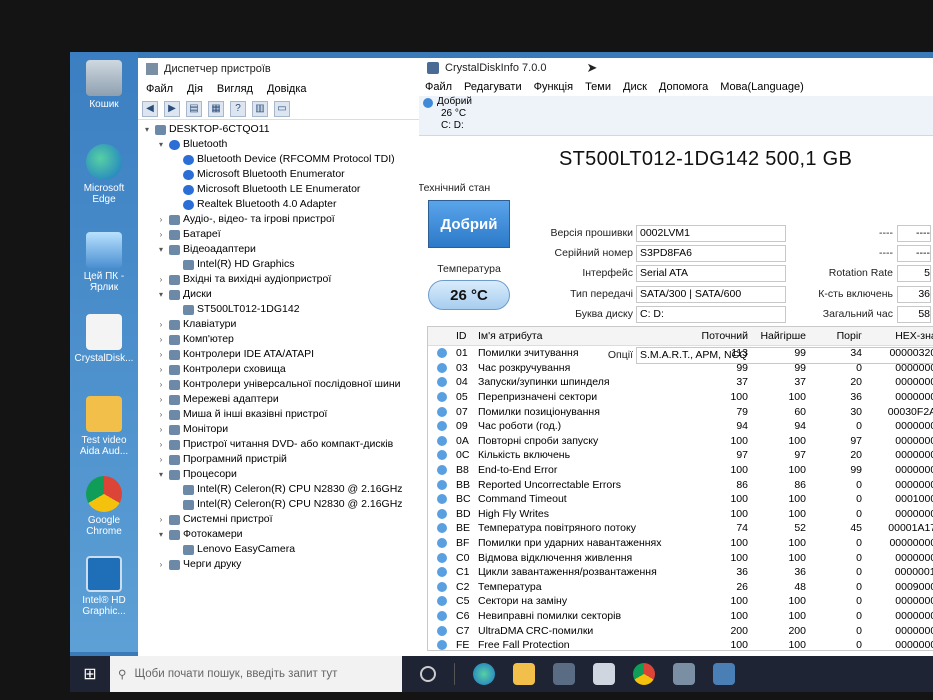 This screenshot has height=700, width=933. What do you see at coordinates (684, 674) in the screenshot?
I see `device-manager-taskbar-icon` at bounding box center [684, 674].